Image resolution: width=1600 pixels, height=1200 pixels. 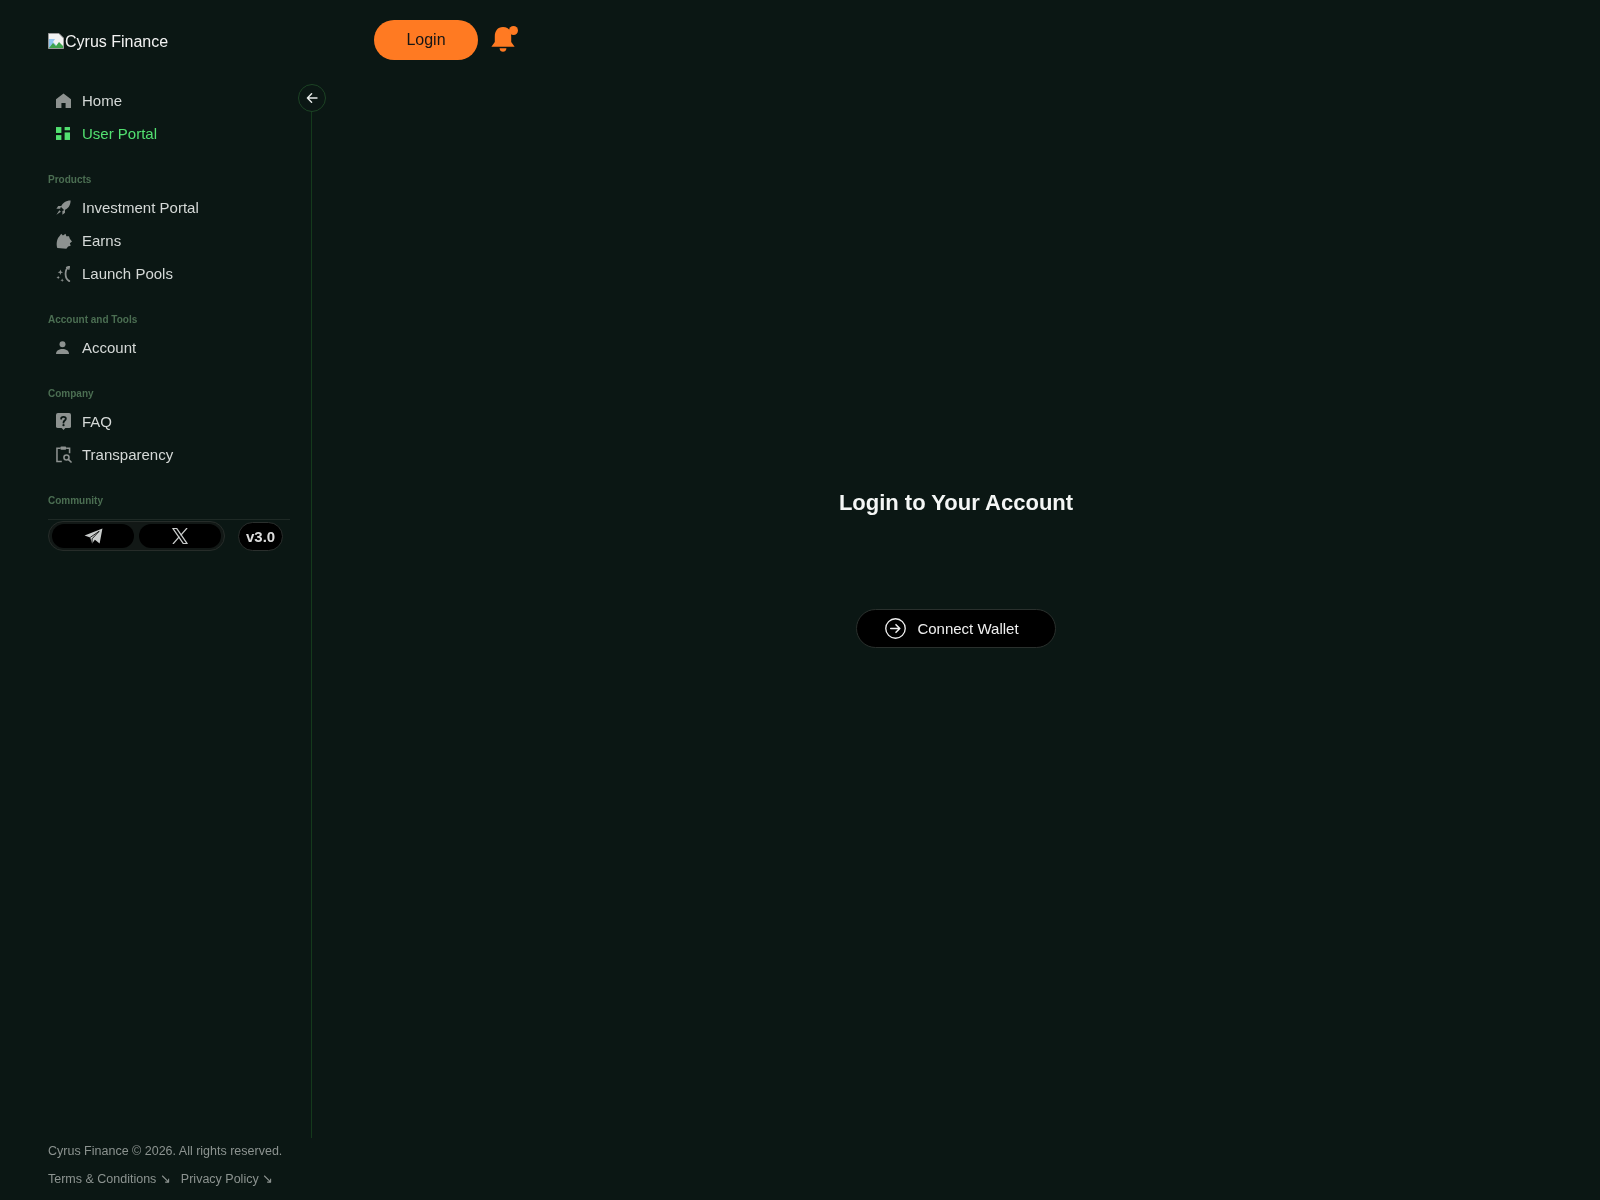 What do you see at coordinates (956, 503) in the screenshot?
I see `page-title: Login to Your Account` at bounding box center [956, 503].